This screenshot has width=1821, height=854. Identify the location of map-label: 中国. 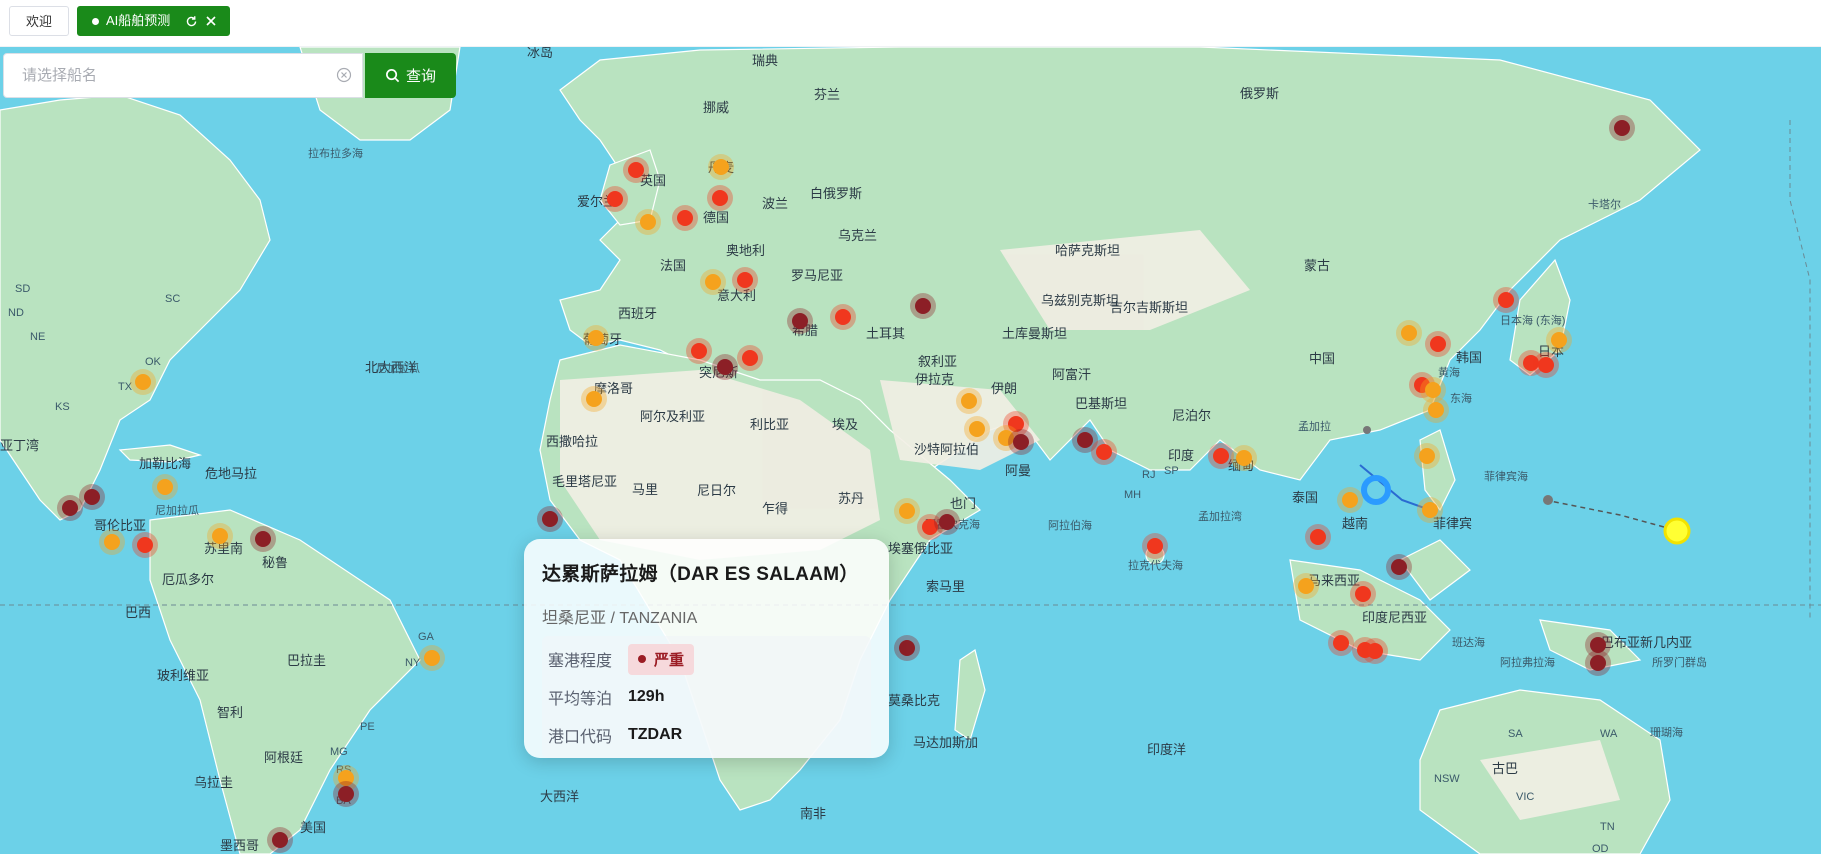
(1322, 358).